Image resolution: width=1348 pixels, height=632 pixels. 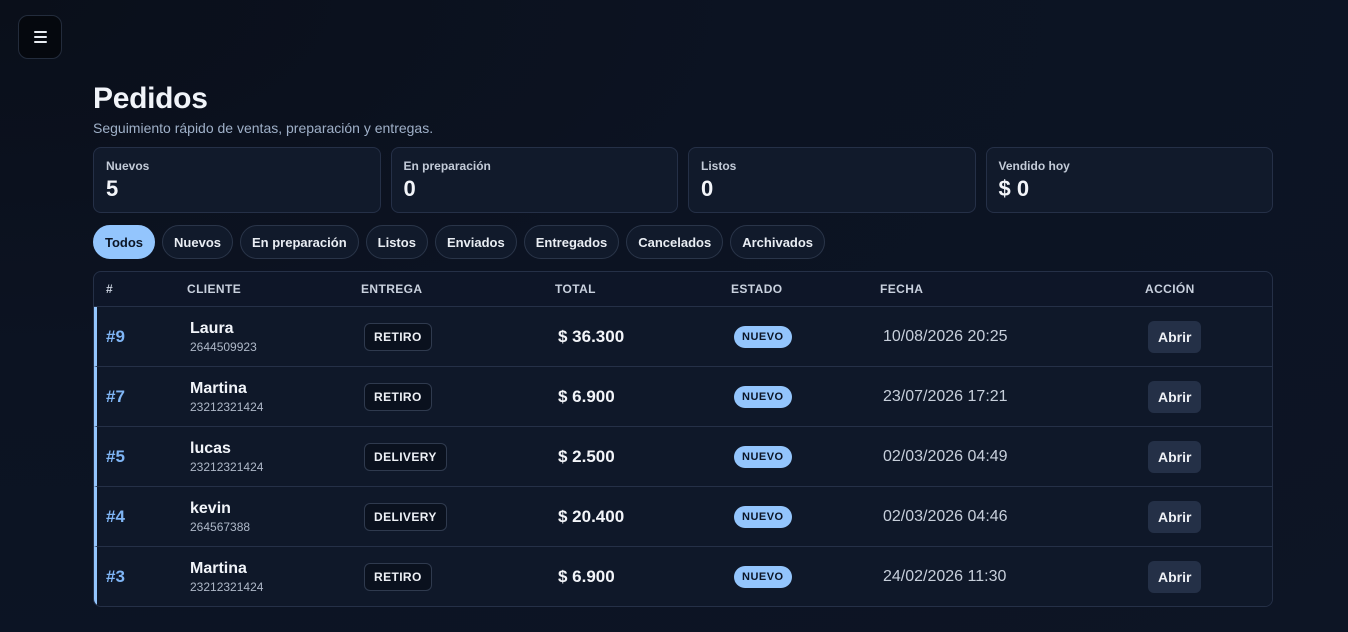 I want to click on menu-button, so click(x=40, y=37).